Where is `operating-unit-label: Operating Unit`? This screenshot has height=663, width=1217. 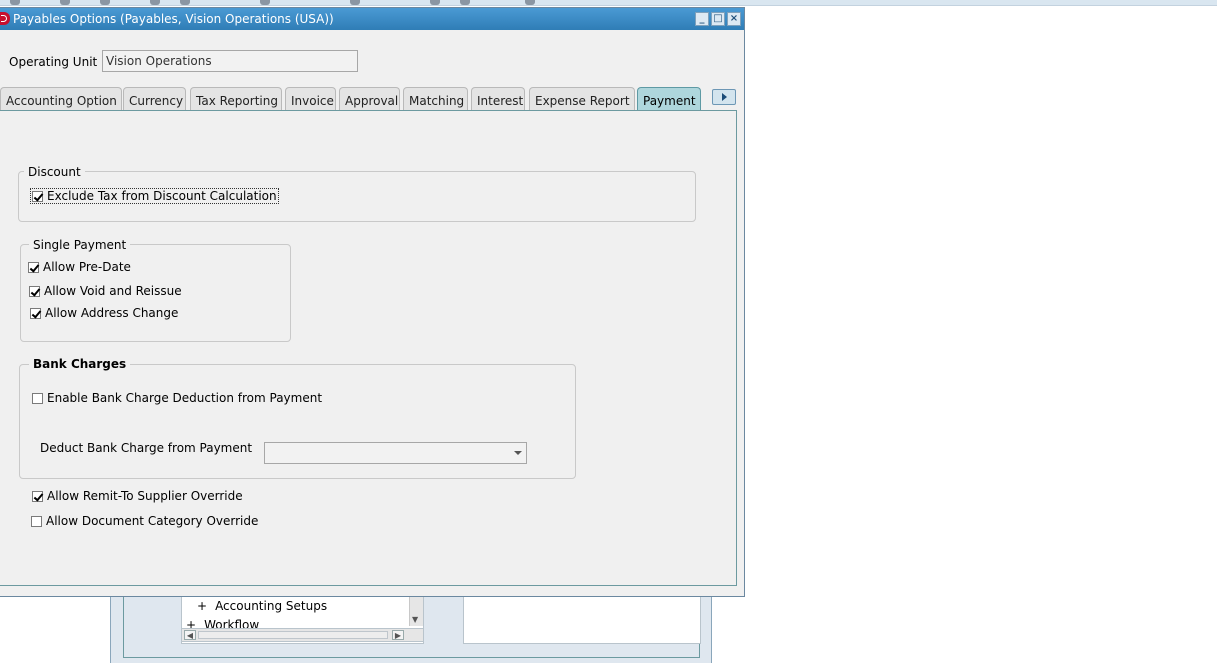
operating-unit-label: Operating Unit is located at coordinates (53, 62).